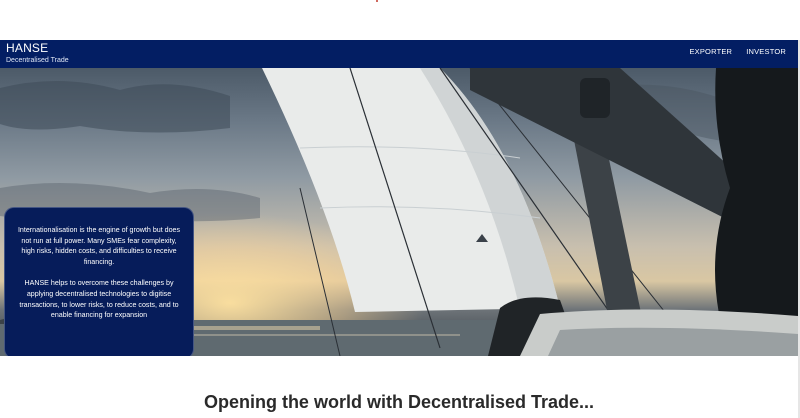 Image resolution: width=800 pixels, height=418 pixels. I want to click on brand-subtitle: Decentralised Trade, so click(37, 60).